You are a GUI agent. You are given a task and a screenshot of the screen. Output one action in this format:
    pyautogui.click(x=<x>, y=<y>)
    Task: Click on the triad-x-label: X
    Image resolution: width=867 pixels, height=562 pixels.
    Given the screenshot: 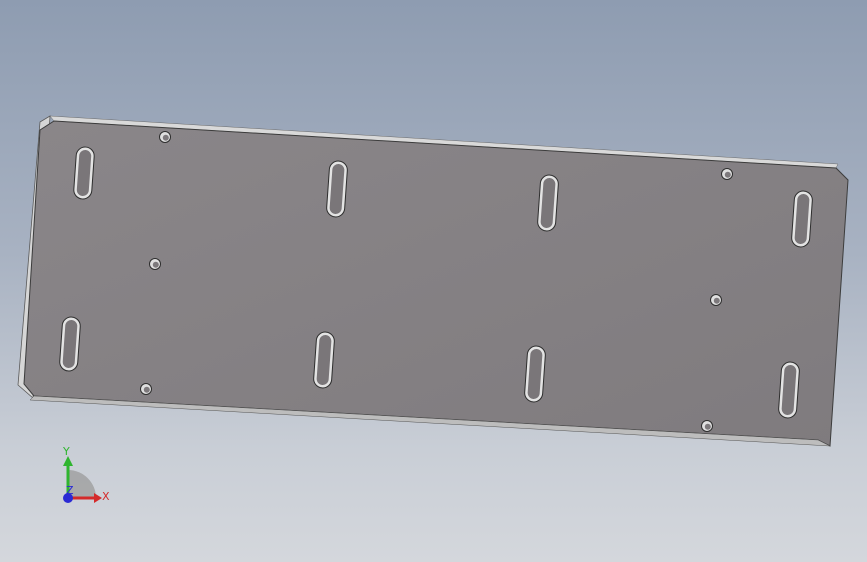 What is the action you would take?
    pyautogui.click(x=106, y=496)
    